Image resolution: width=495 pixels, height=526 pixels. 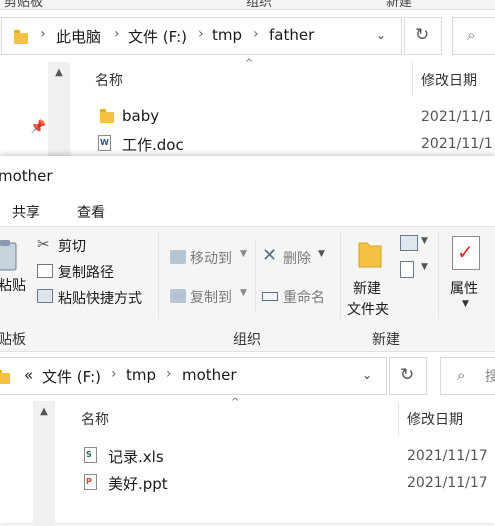 I want to click on breadcrumb-overflow: «, so click(x=28, y=375).